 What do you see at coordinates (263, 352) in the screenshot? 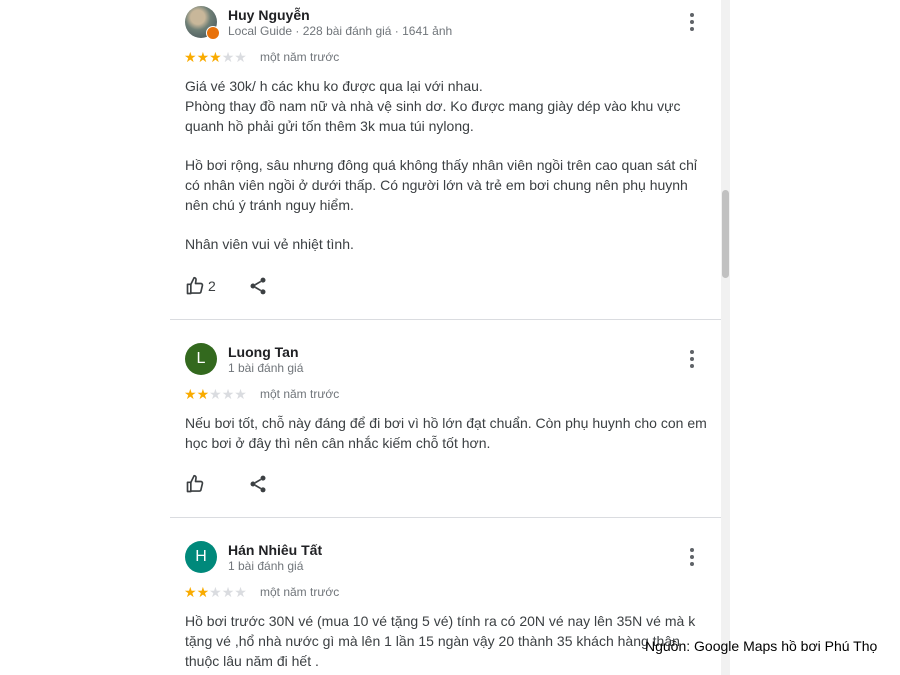
I see `reviewer-name: Luong Tan` at bounding box center [263, 352].